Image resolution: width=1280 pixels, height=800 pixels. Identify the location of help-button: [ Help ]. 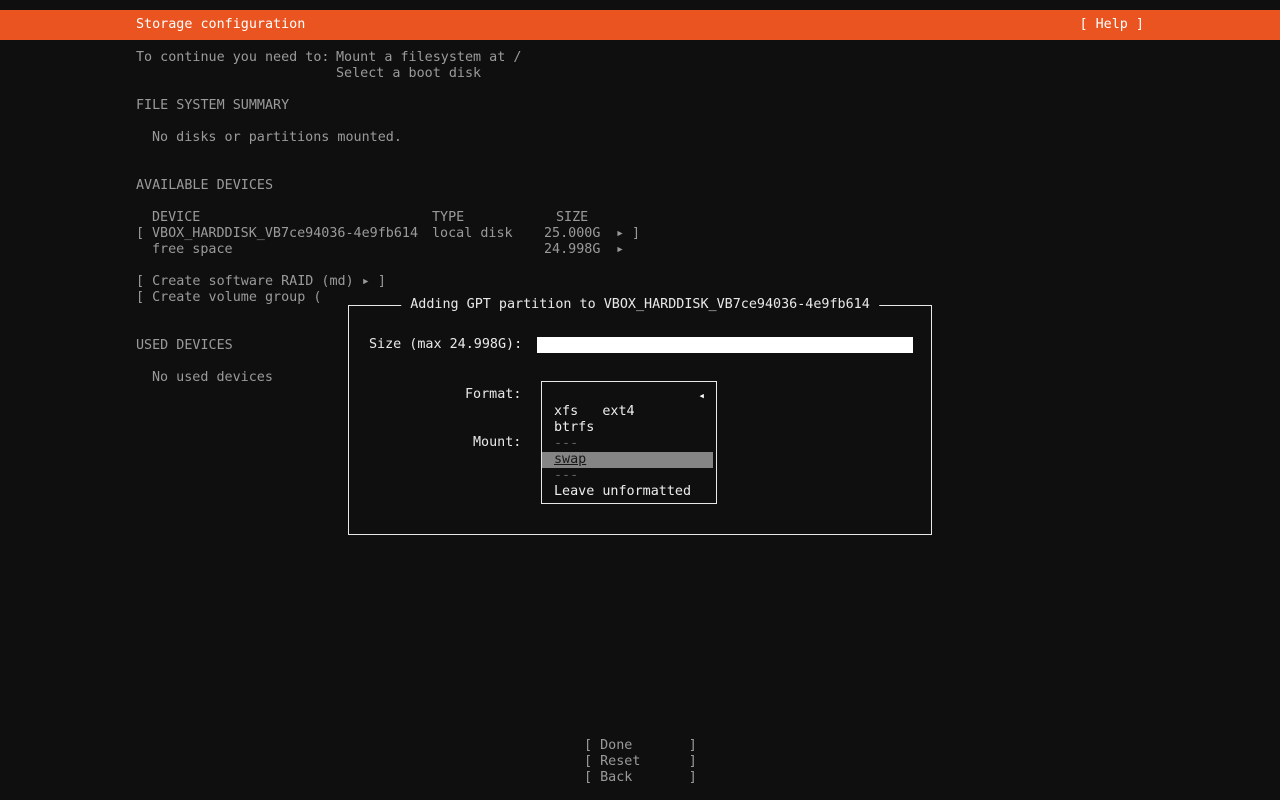
(1112, 25).